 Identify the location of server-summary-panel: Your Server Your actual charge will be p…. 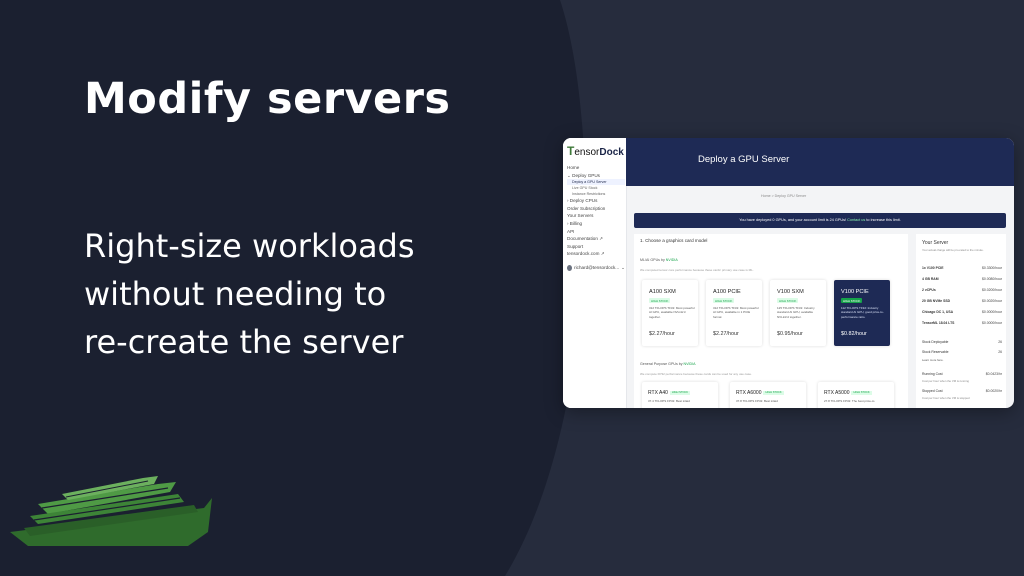
(961, 321).